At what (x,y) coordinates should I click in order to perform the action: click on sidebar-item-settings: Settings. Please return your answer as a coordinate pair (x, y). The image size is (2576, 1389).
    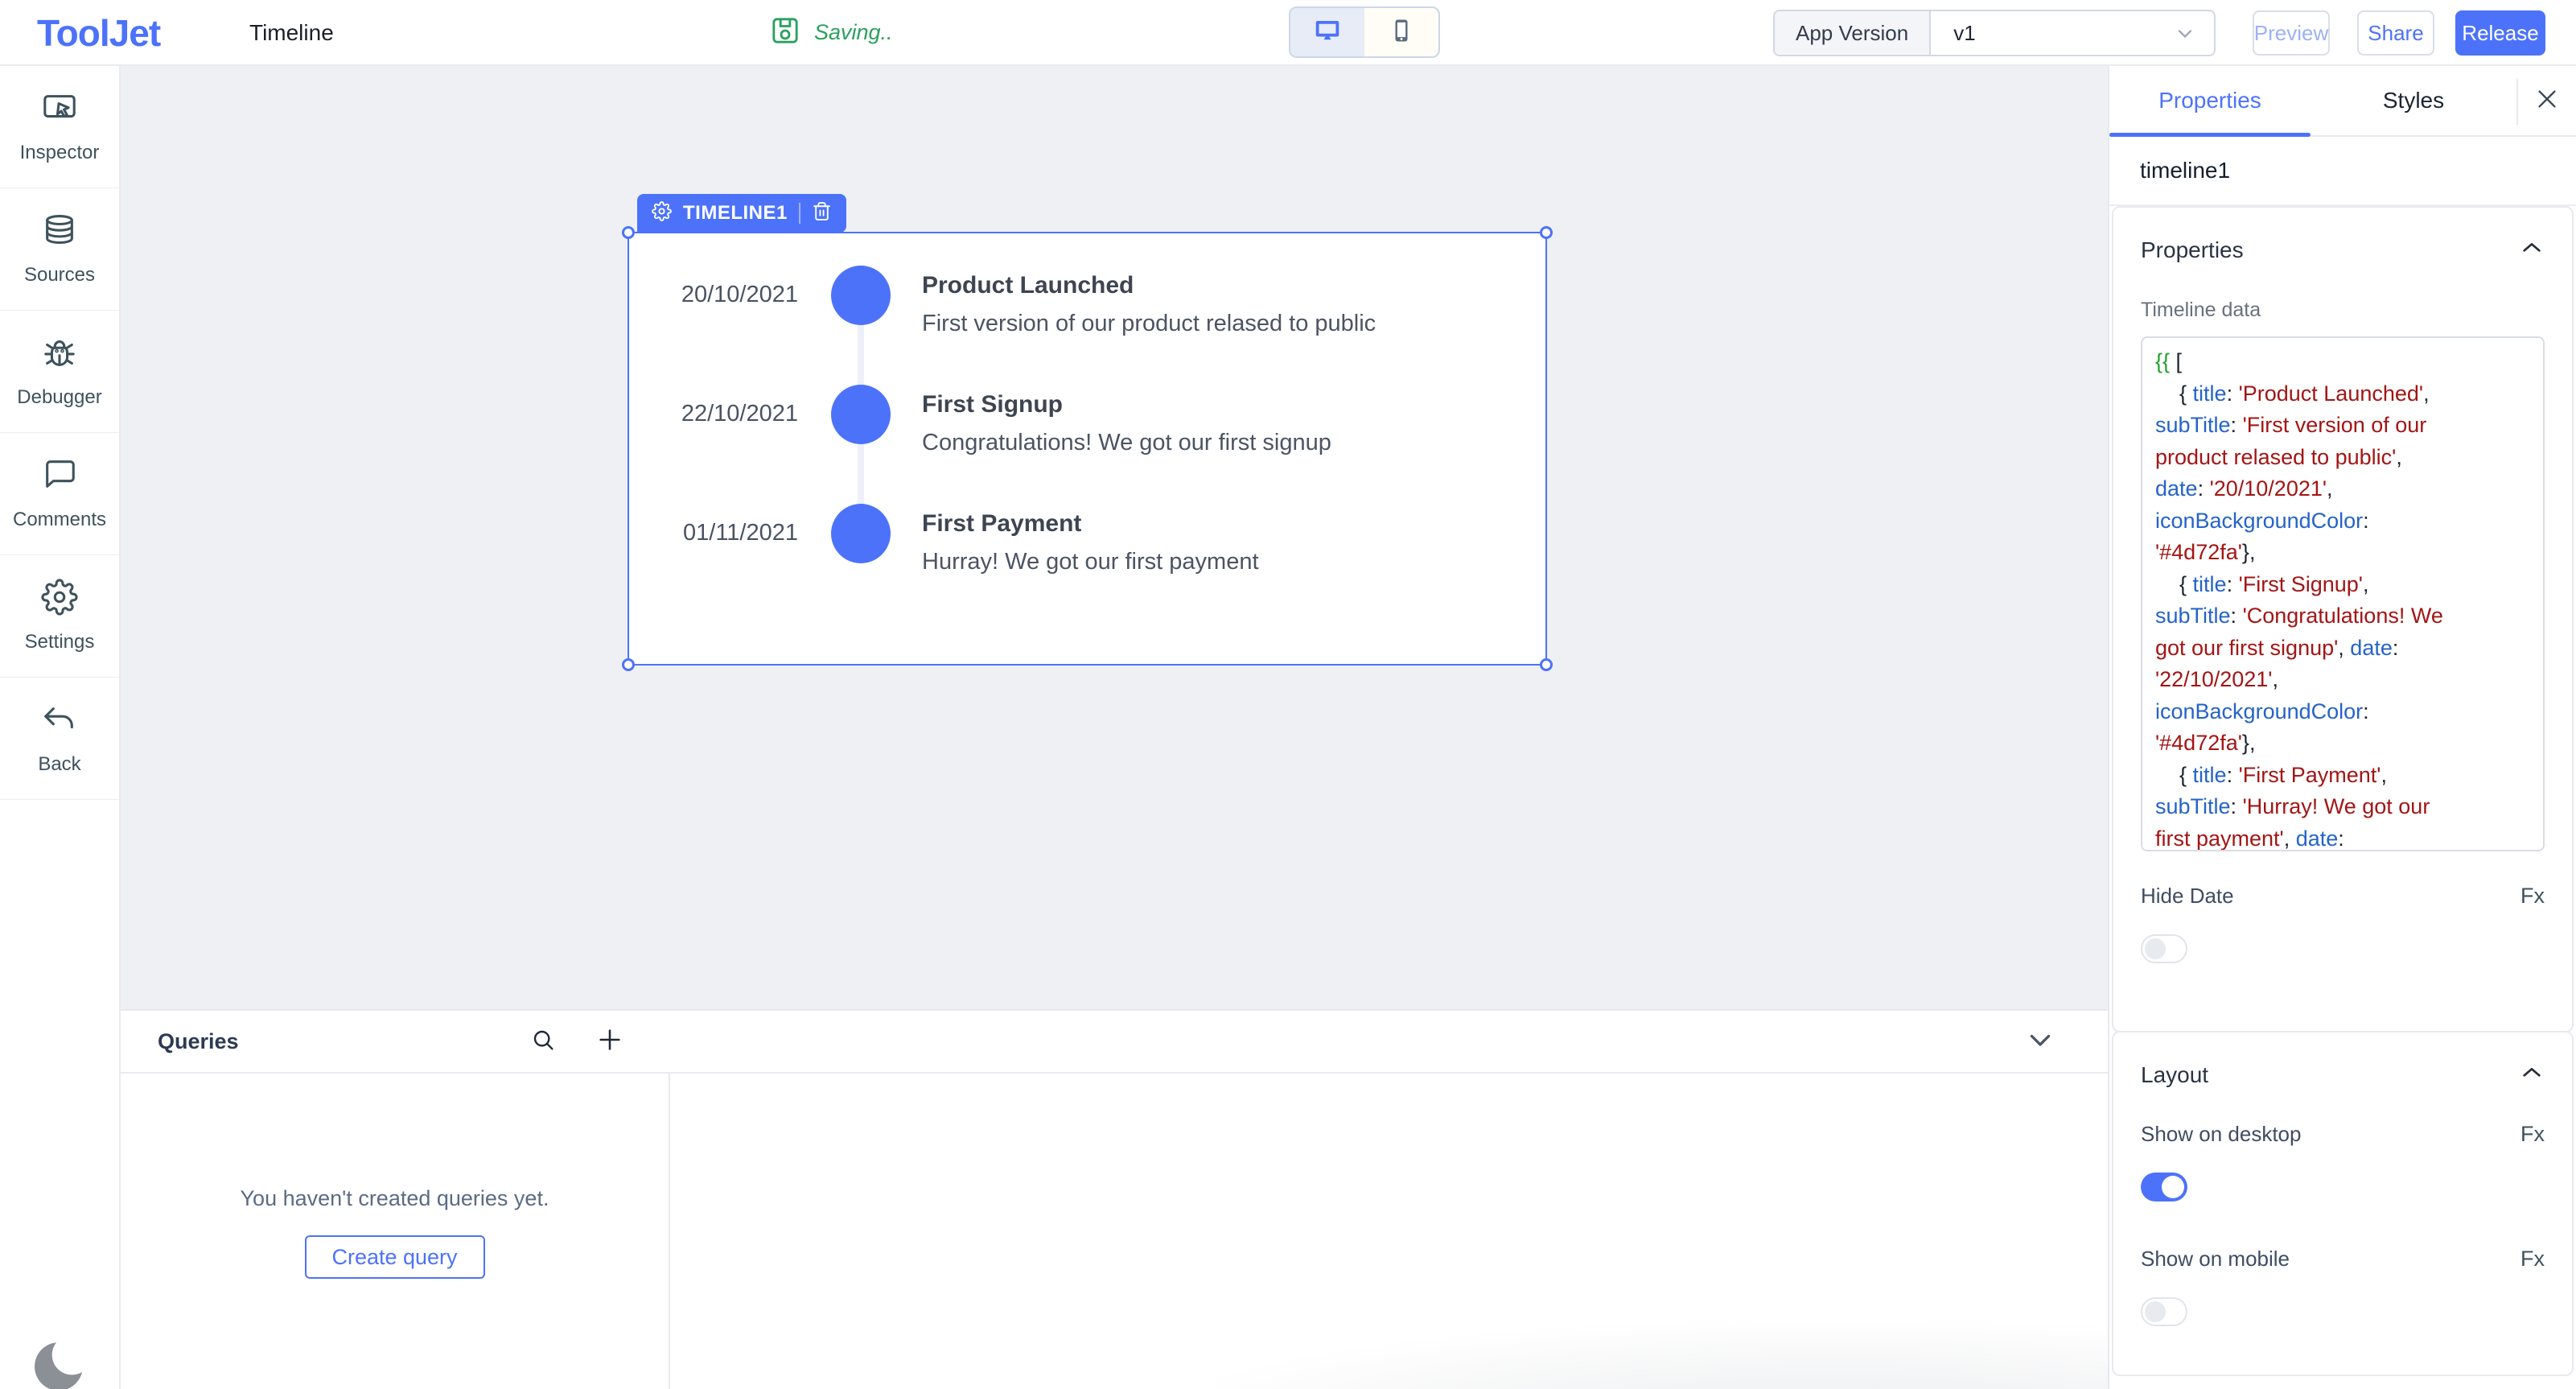
    Looking at the image, I should click on (59, 616).